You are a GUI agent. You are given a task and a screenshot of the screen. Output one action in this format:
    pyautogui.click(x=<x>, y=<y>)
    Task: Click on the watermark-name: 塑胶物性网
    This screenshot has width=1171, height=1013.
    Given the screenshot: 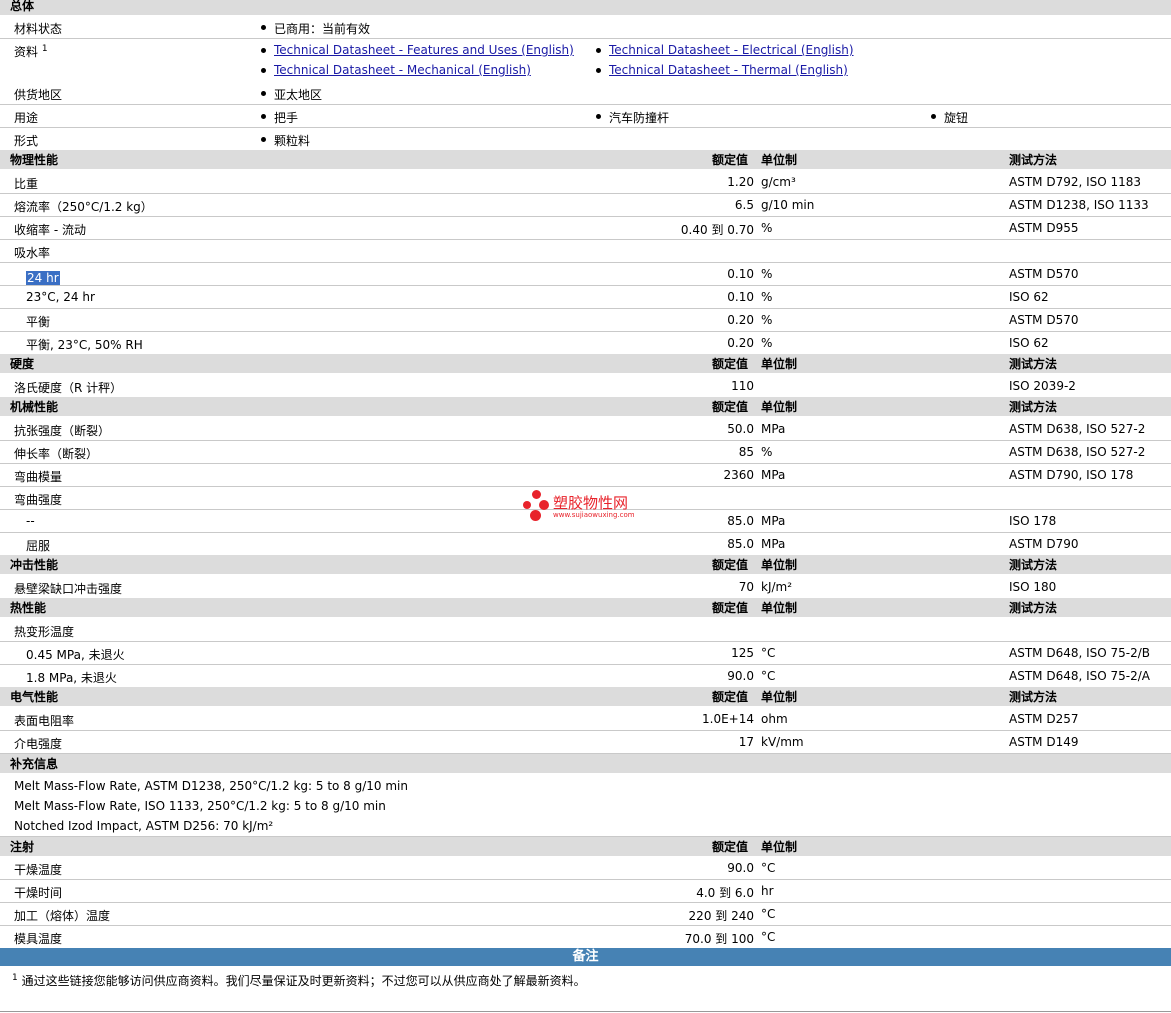 What is the action you would take?
    pyautogui.click(x=591, y=503)
    